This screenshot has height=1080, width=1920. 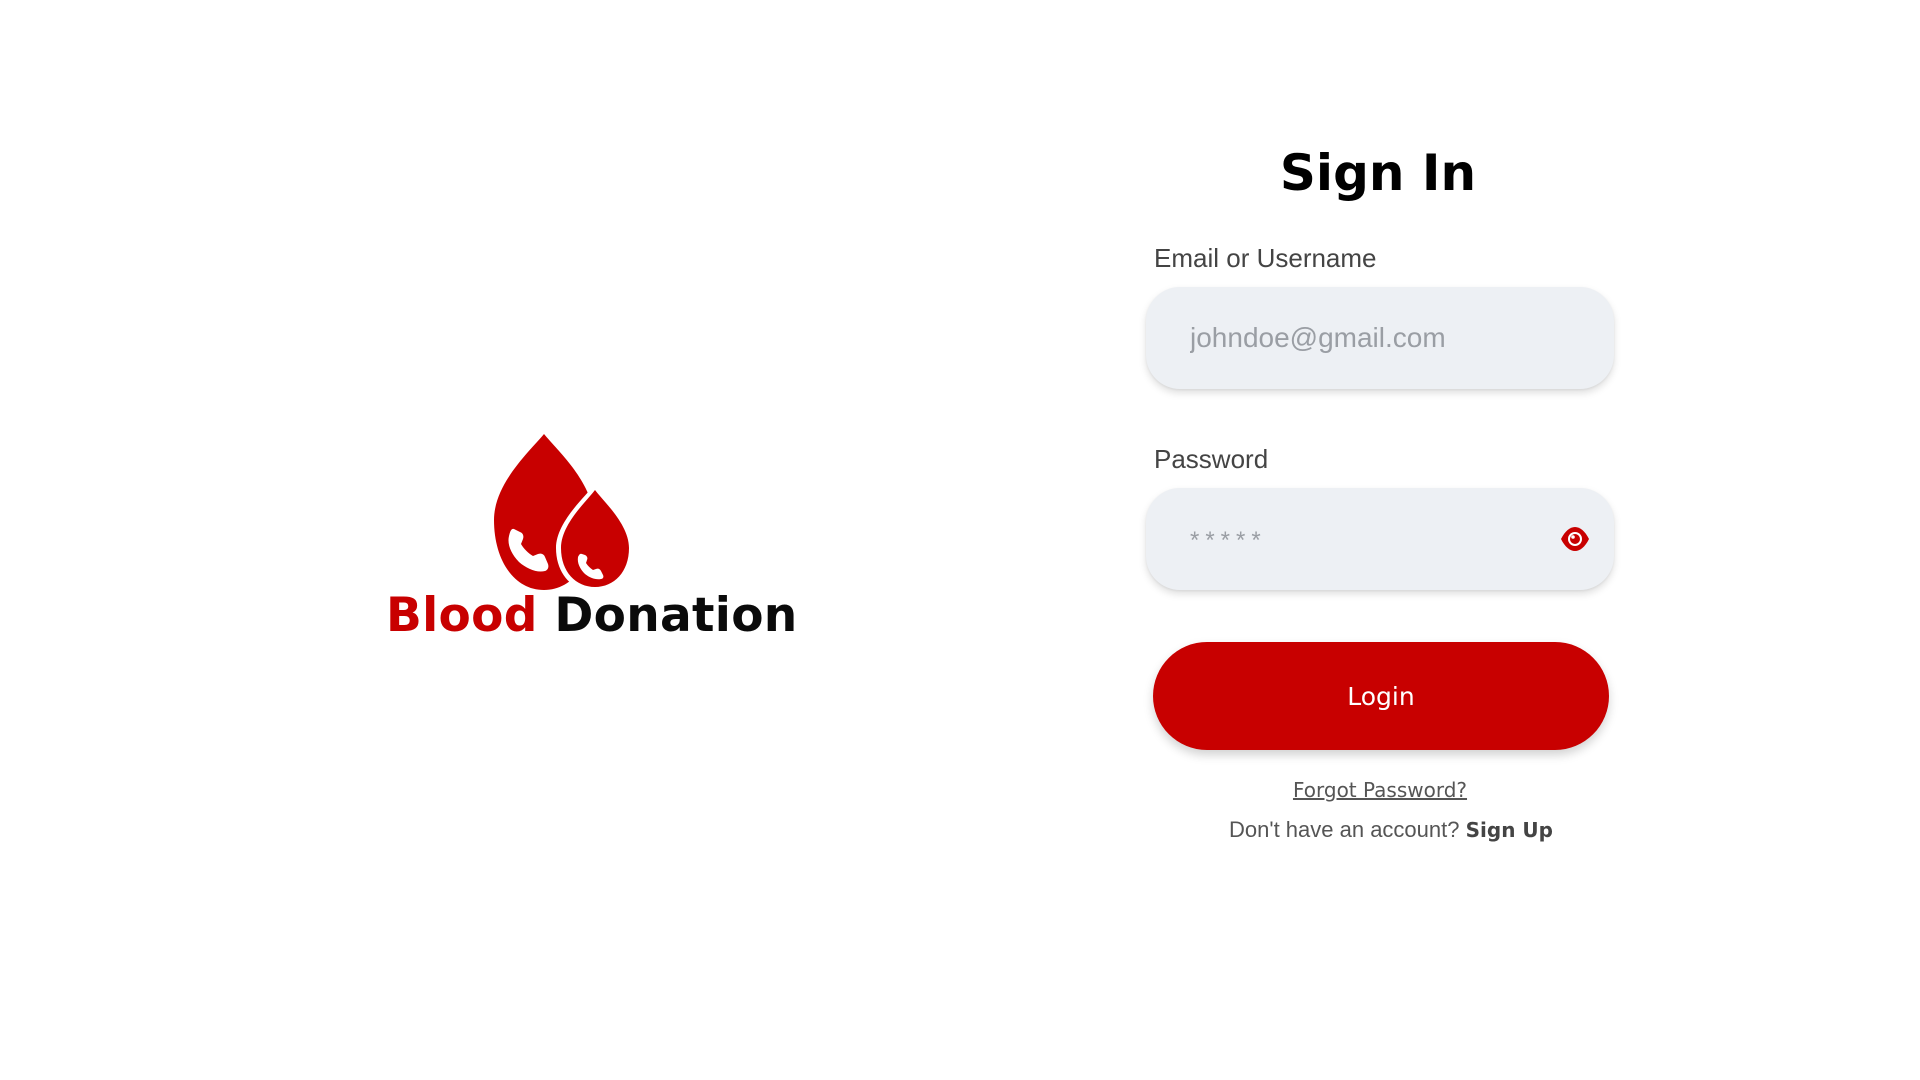 I want to click on email-field, so click(x=1370, y=338).